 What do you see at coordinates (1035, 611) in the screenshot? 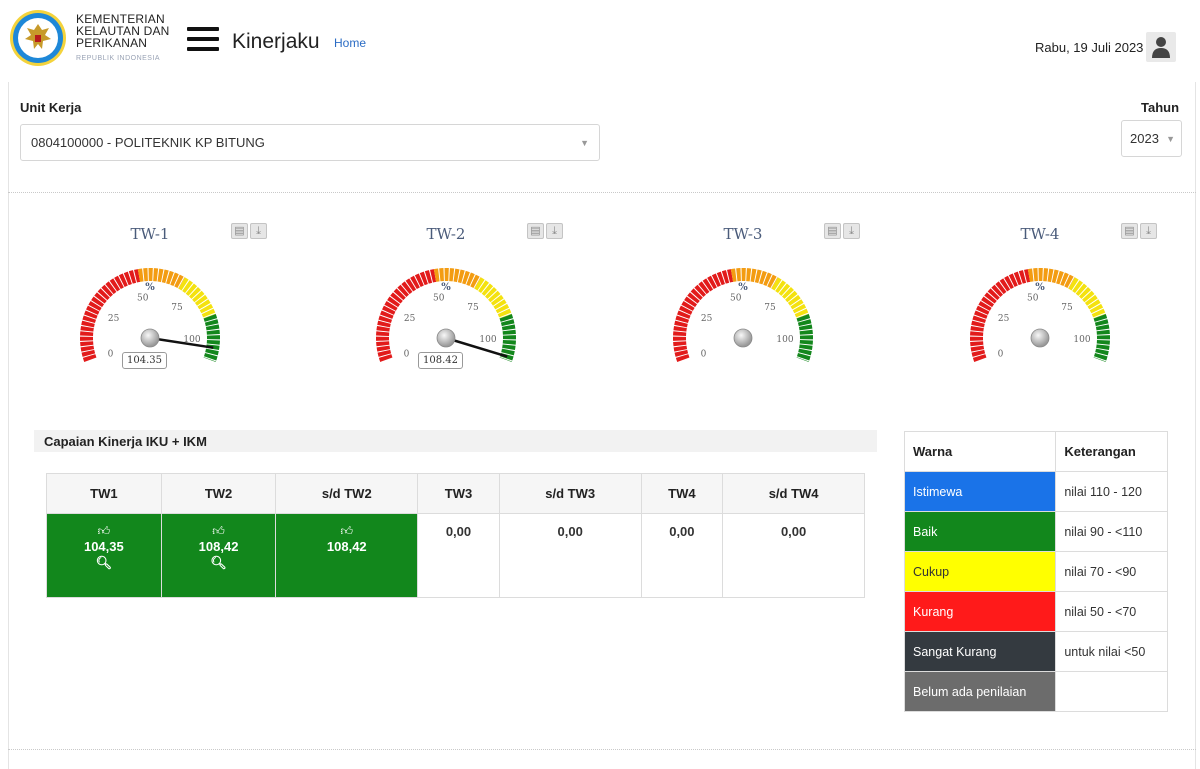
I see `legend-row: Kurang nilai 50 - <70` at bounding box center [1035, 611].